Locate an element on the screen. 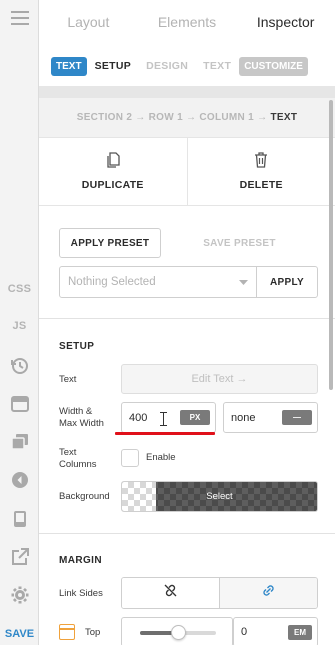  max-width-input: none — is located at coordinates (270, 417).